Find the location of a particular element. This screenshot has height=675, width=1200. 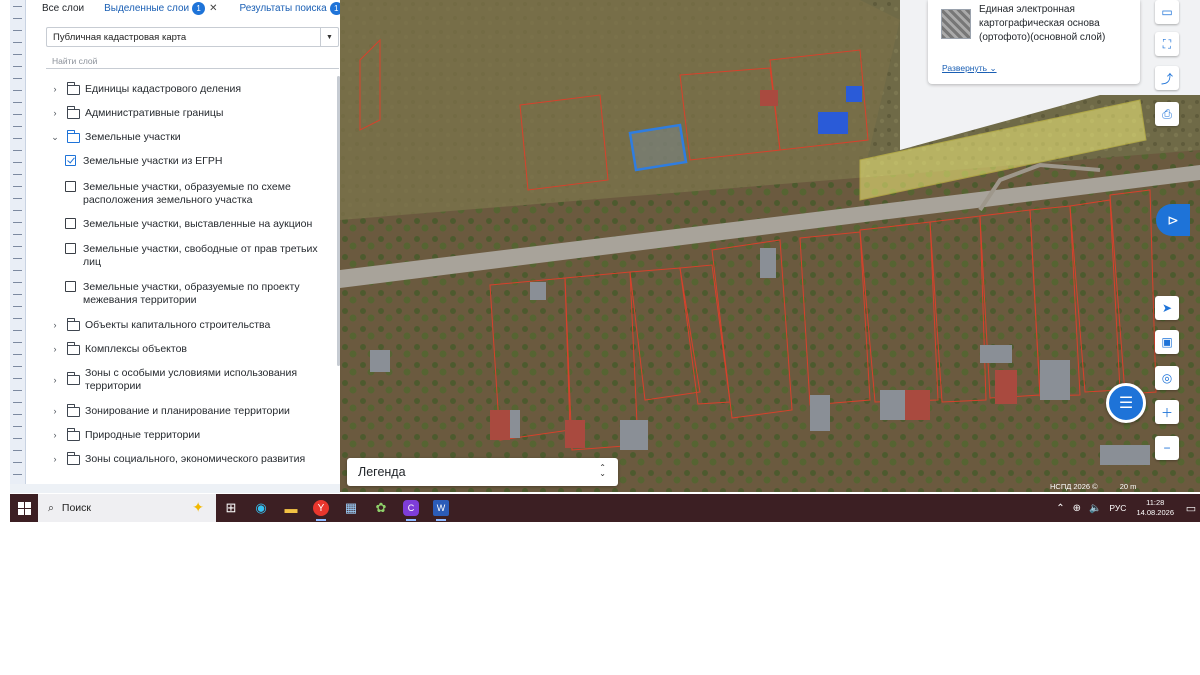

map-footer: НСПД 2026 © 20 m is located at coordinates (1125, 486).